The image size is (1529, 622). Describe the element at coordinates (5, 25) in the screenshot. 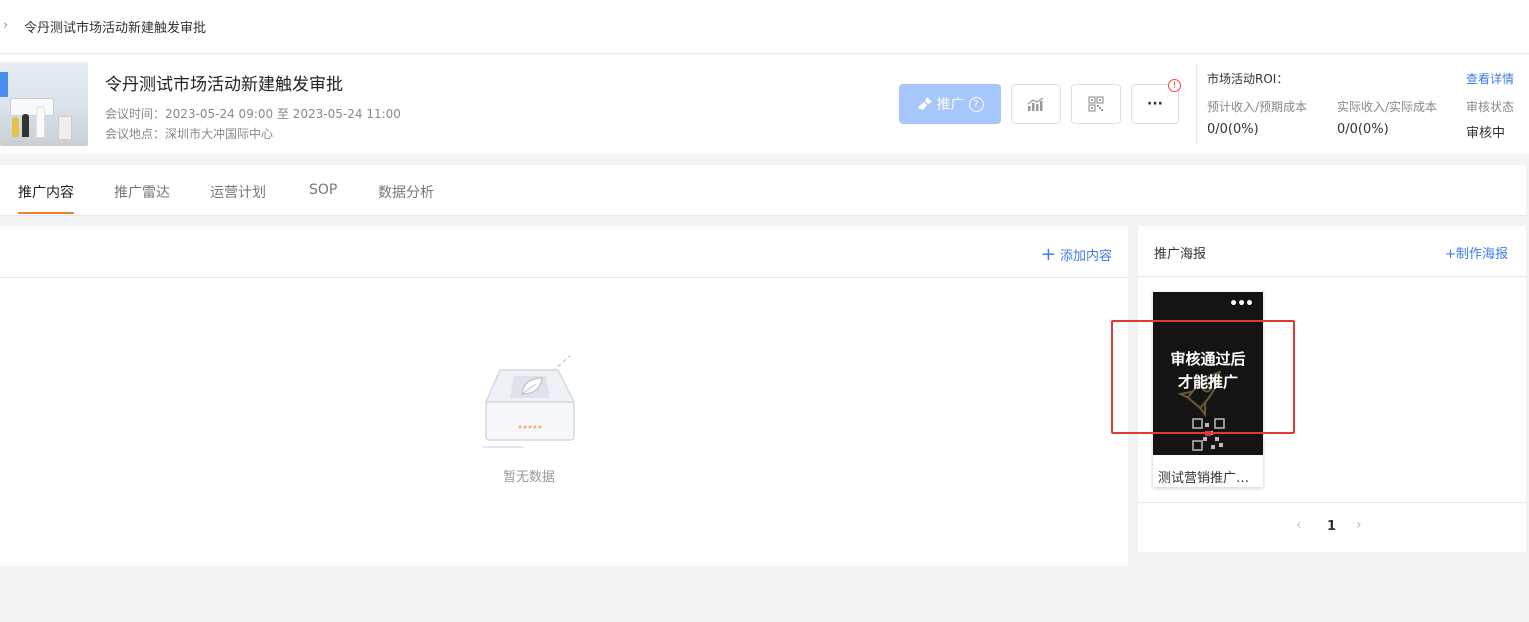

I see `chevron-right-icon: ›` at that location.